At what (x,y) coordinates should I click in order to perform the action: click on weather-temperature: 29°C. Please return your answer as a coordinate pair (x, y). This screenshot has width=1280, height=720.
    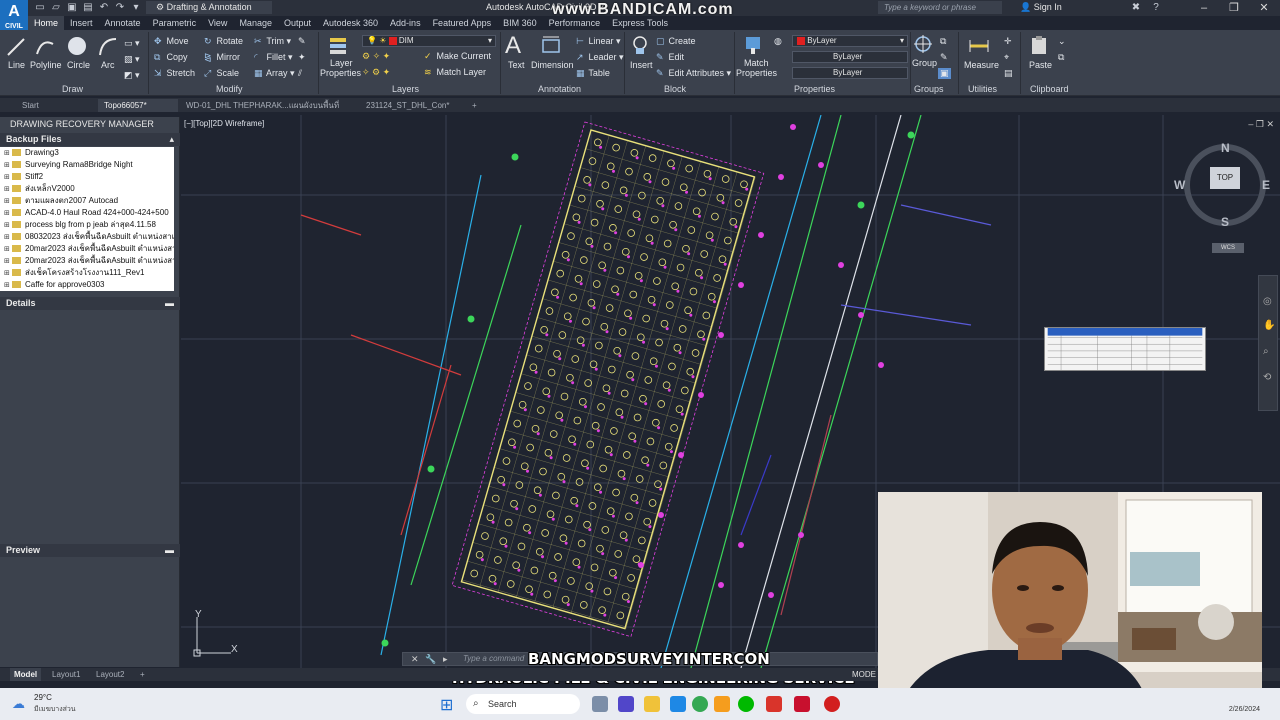
    Looking at the image, I should click on (43, 697).